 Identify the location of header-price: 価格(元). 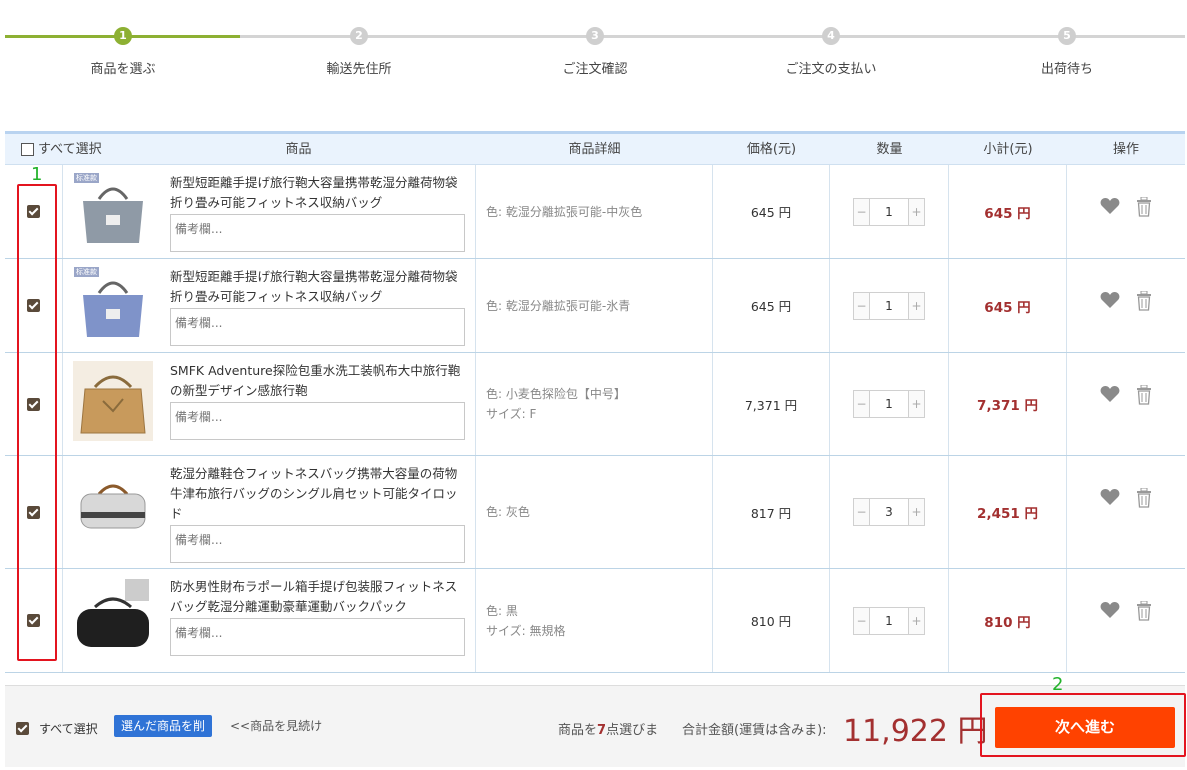
(771, 149).